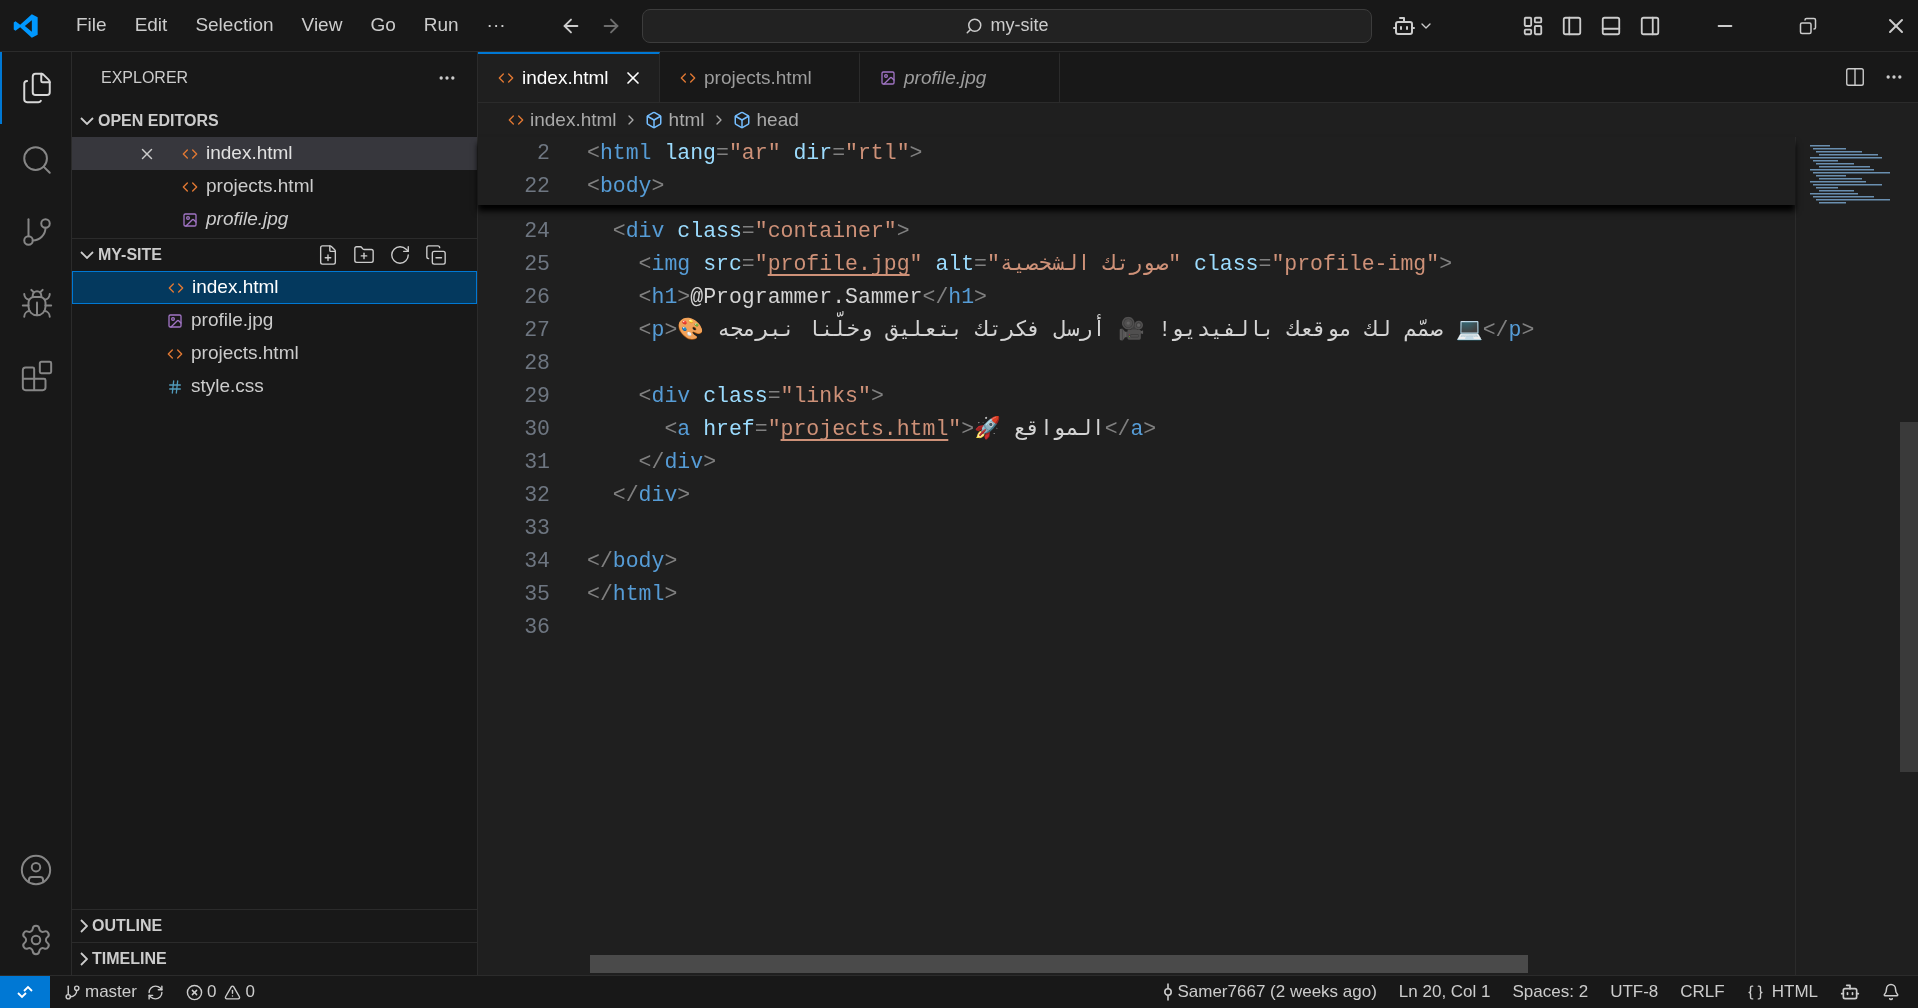  Describe the element at coordinates (227, 386) in the screenshot. I see `file-name: style.css` at that location.